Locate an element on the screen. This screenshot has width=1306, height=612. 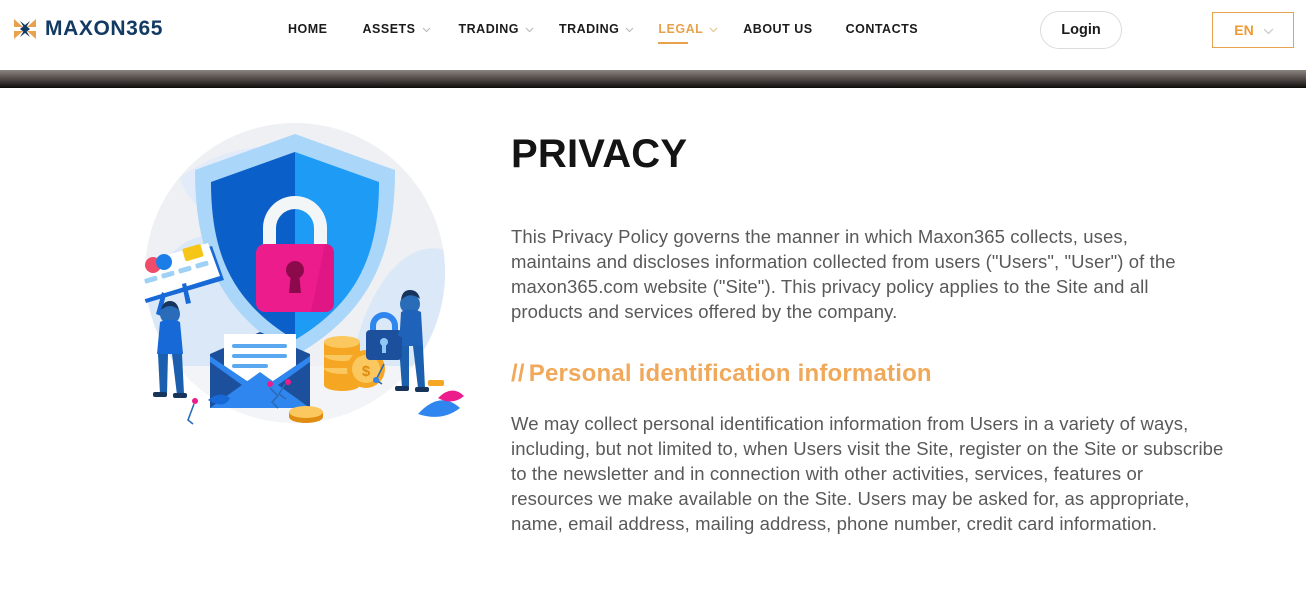
language-selector: EN is located at coordinates (1253, 30).